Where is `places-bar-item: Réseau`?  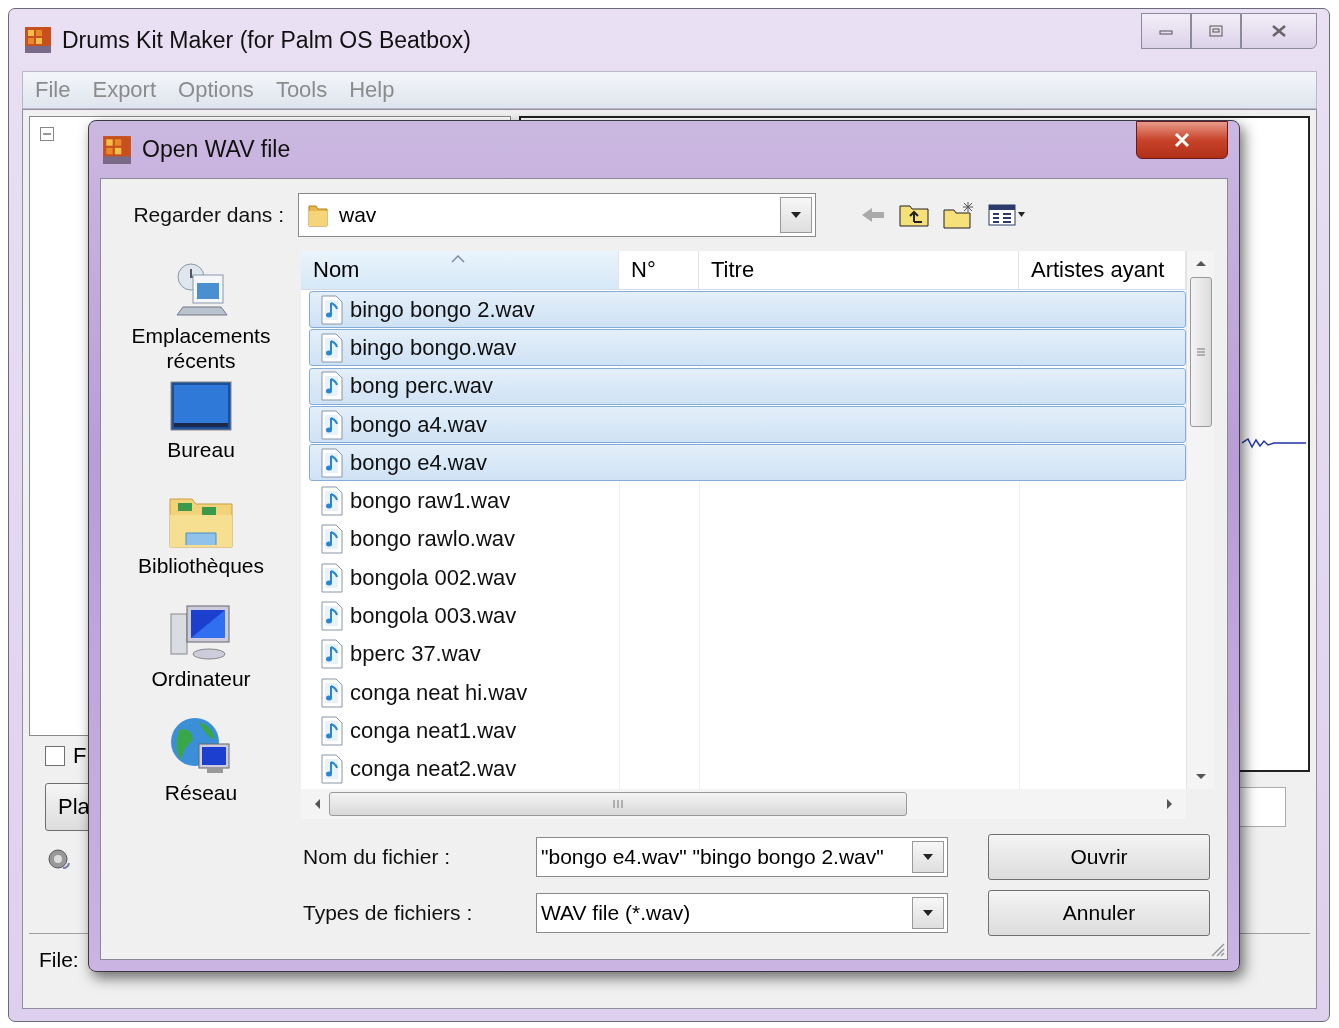 places-bar-item: Réseau is located at coordinates (201, 763).